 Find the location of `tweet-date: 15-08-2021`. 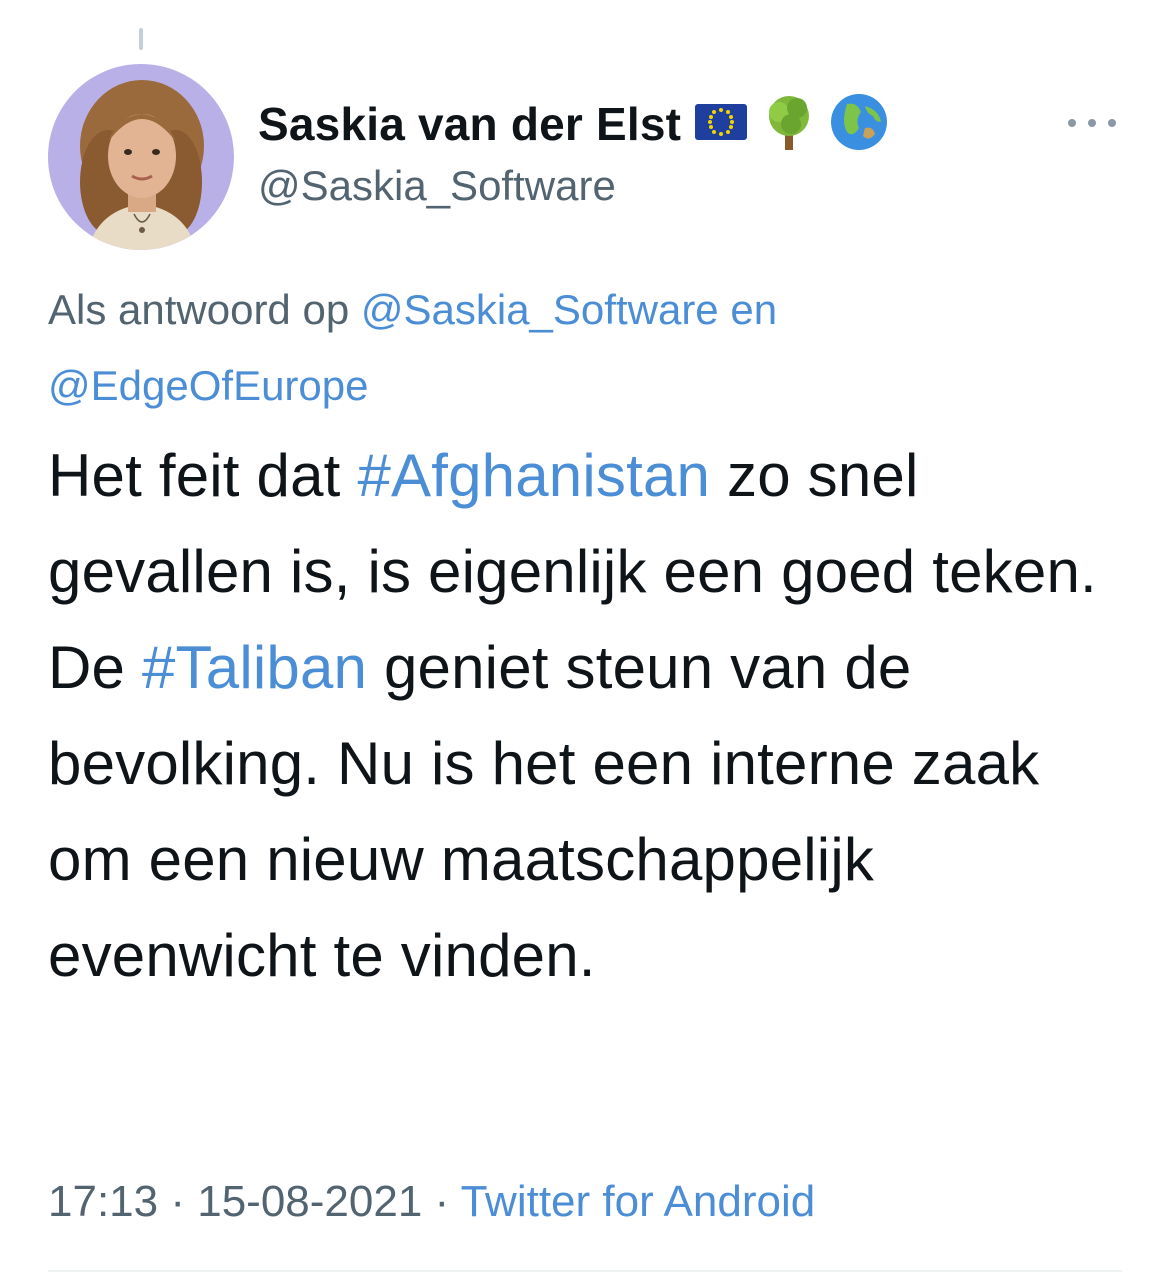

tweet-date: 15-08-2021 is located at coordinates (309, 1201).